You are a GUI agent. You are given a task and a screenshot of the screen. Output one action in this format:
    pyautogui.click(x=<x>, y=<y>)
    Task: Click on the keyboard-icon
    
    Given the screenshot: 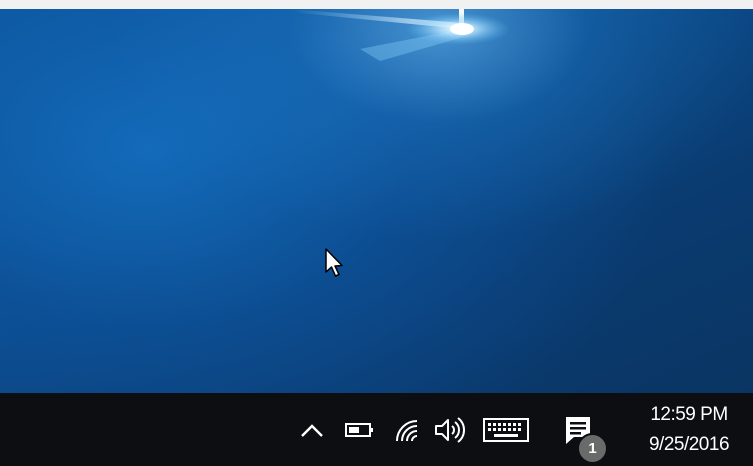 What is the action you would take?
    pyautogui.click(x=506, y=429)
    